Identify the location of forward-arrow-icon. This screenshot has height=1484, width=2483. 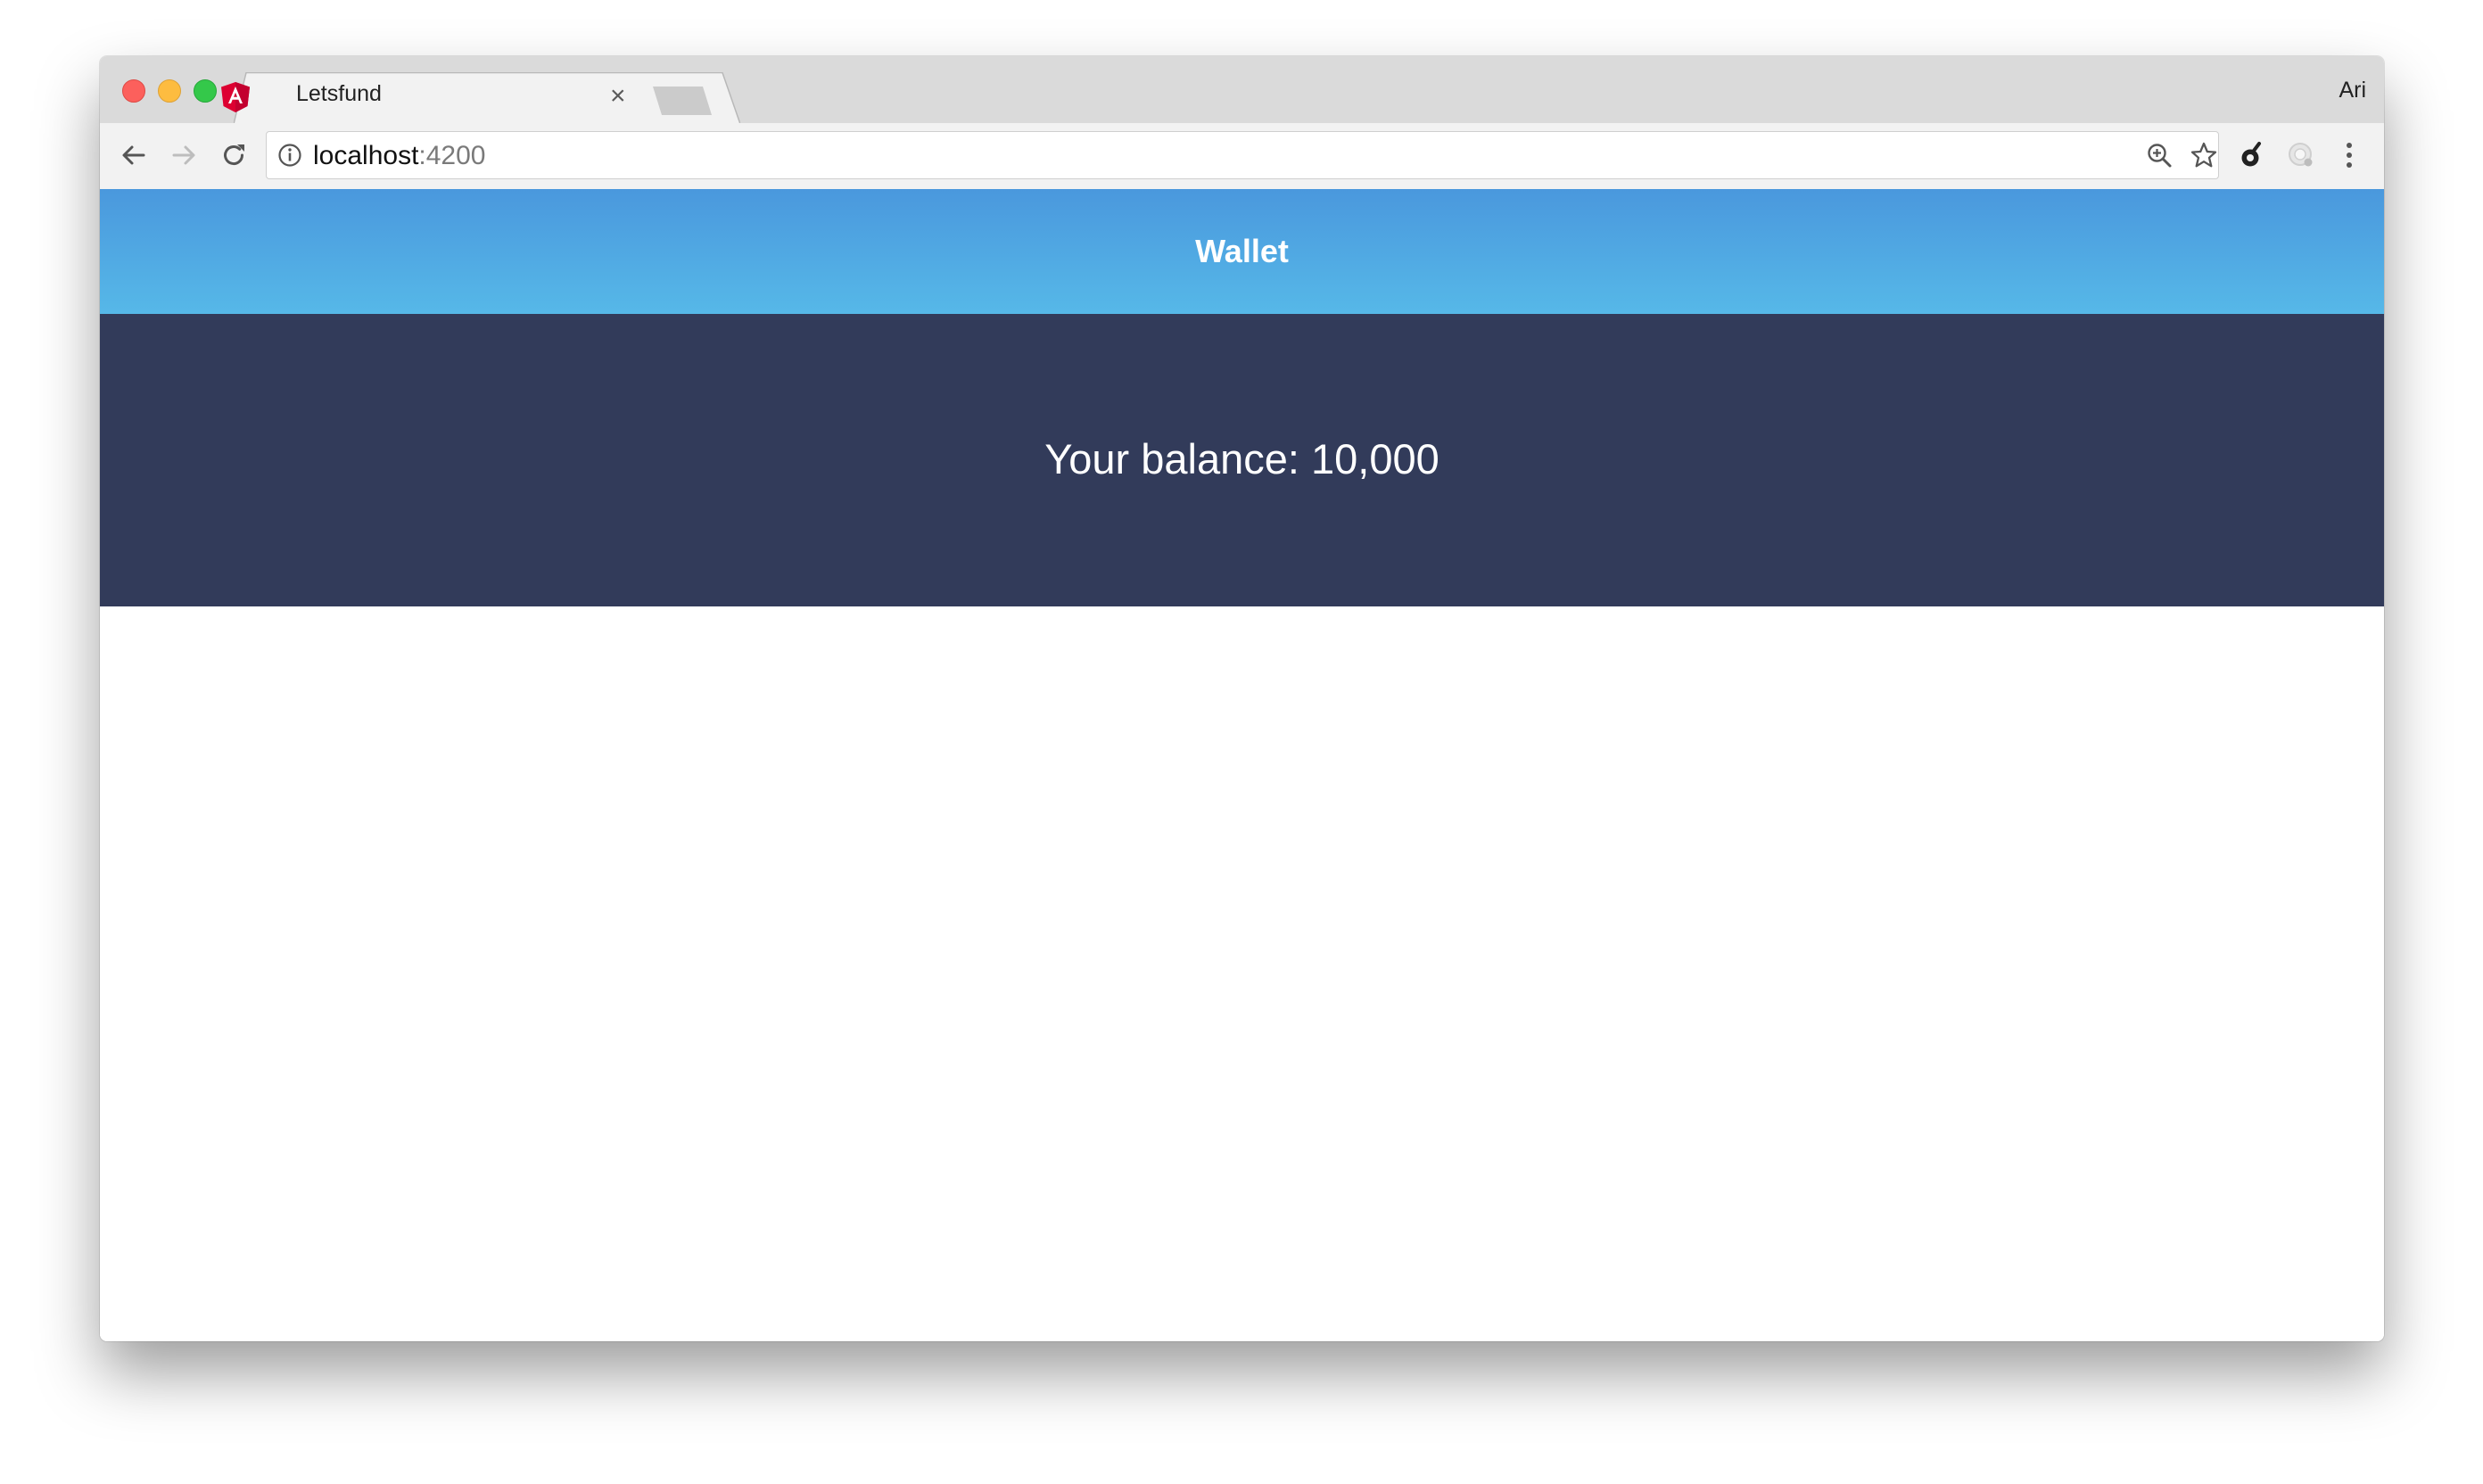
(183, 155).